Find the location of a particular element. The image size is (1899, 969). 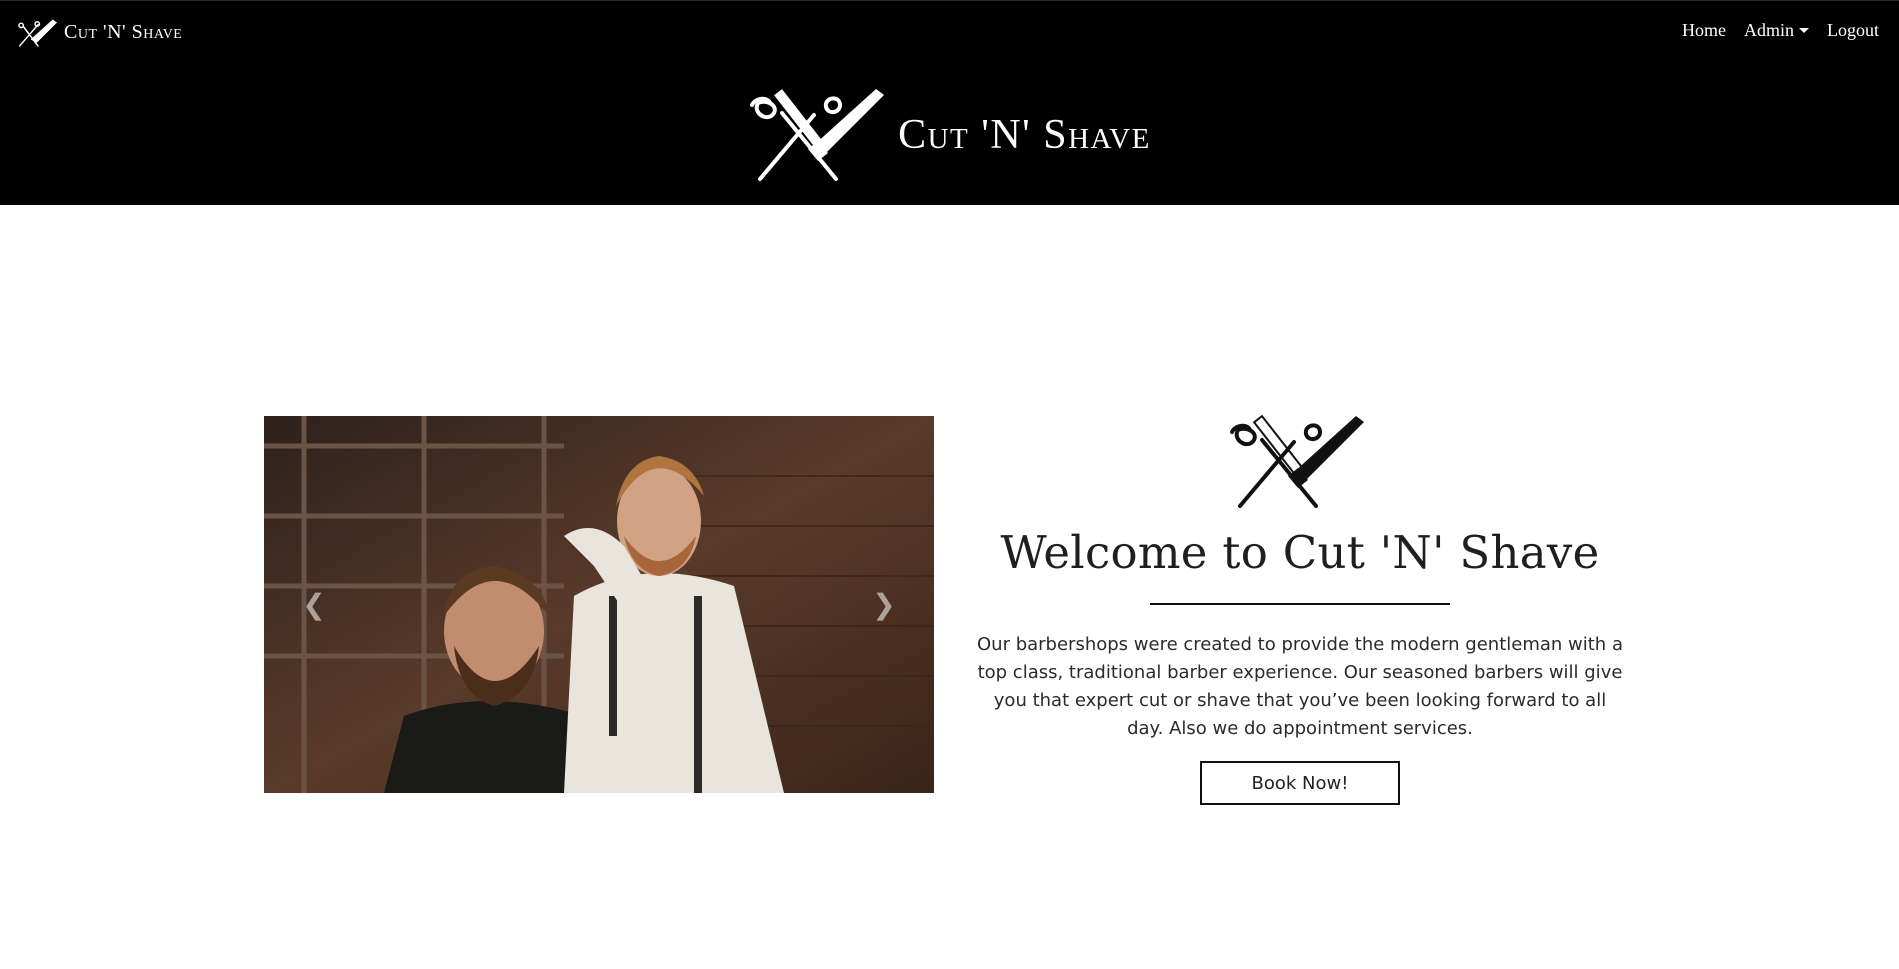

main-nav: Home Admin Logout is located at coordinates (1780, 30).